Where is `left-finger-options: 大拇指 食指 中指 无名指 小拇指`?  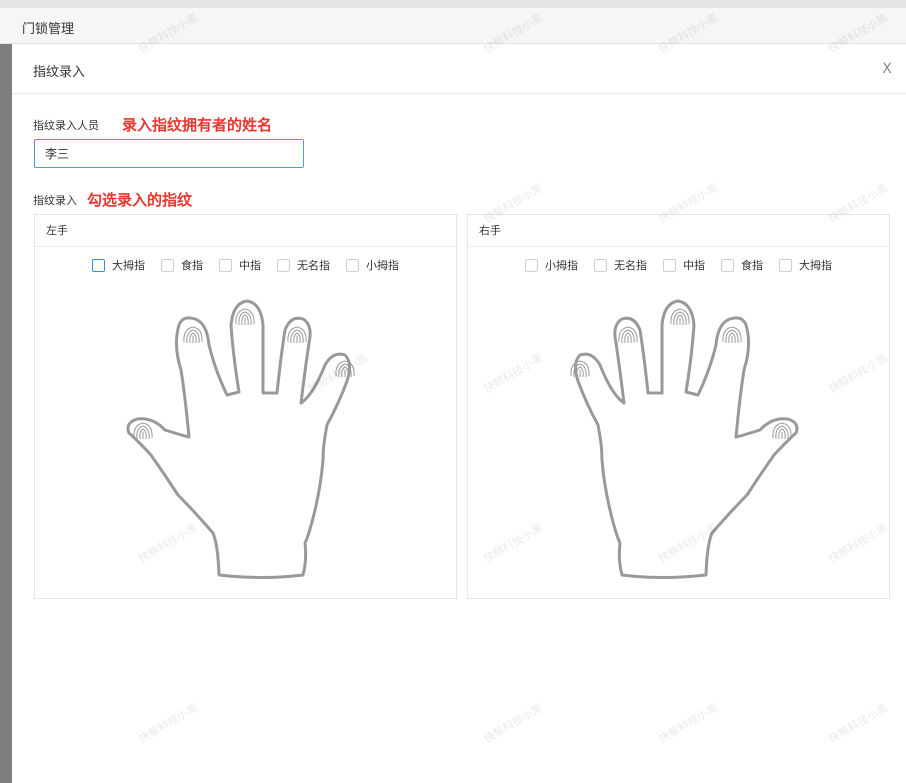
left-finger-options: 大拇指 食指 中指 无名指 小拇指 is located at coordinates (245, 265).